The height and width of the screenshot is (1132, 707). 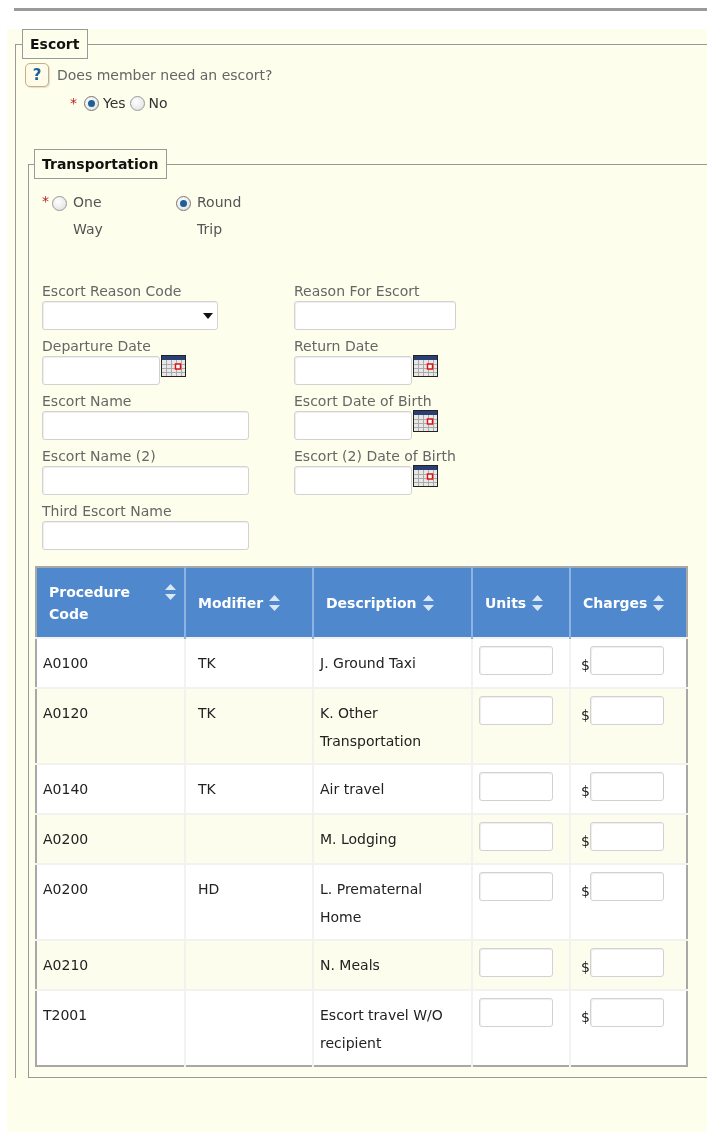 I want to click on table-cell: M. Lodging, so click(x=358, y=839).